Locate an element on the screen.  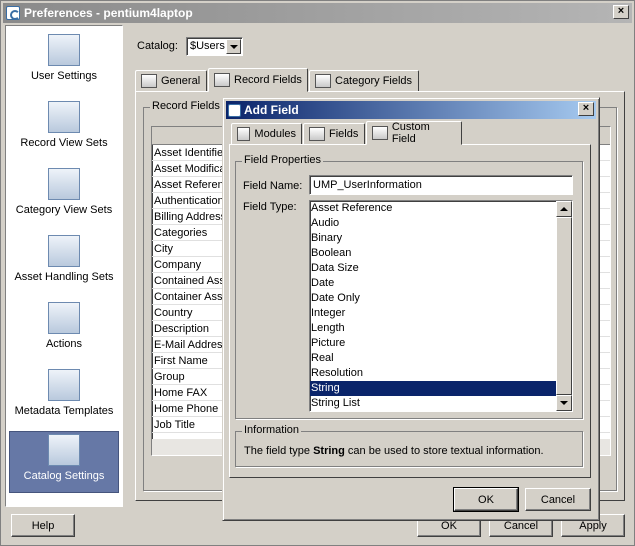
tab-label: General is located at coordinates (181, 81).